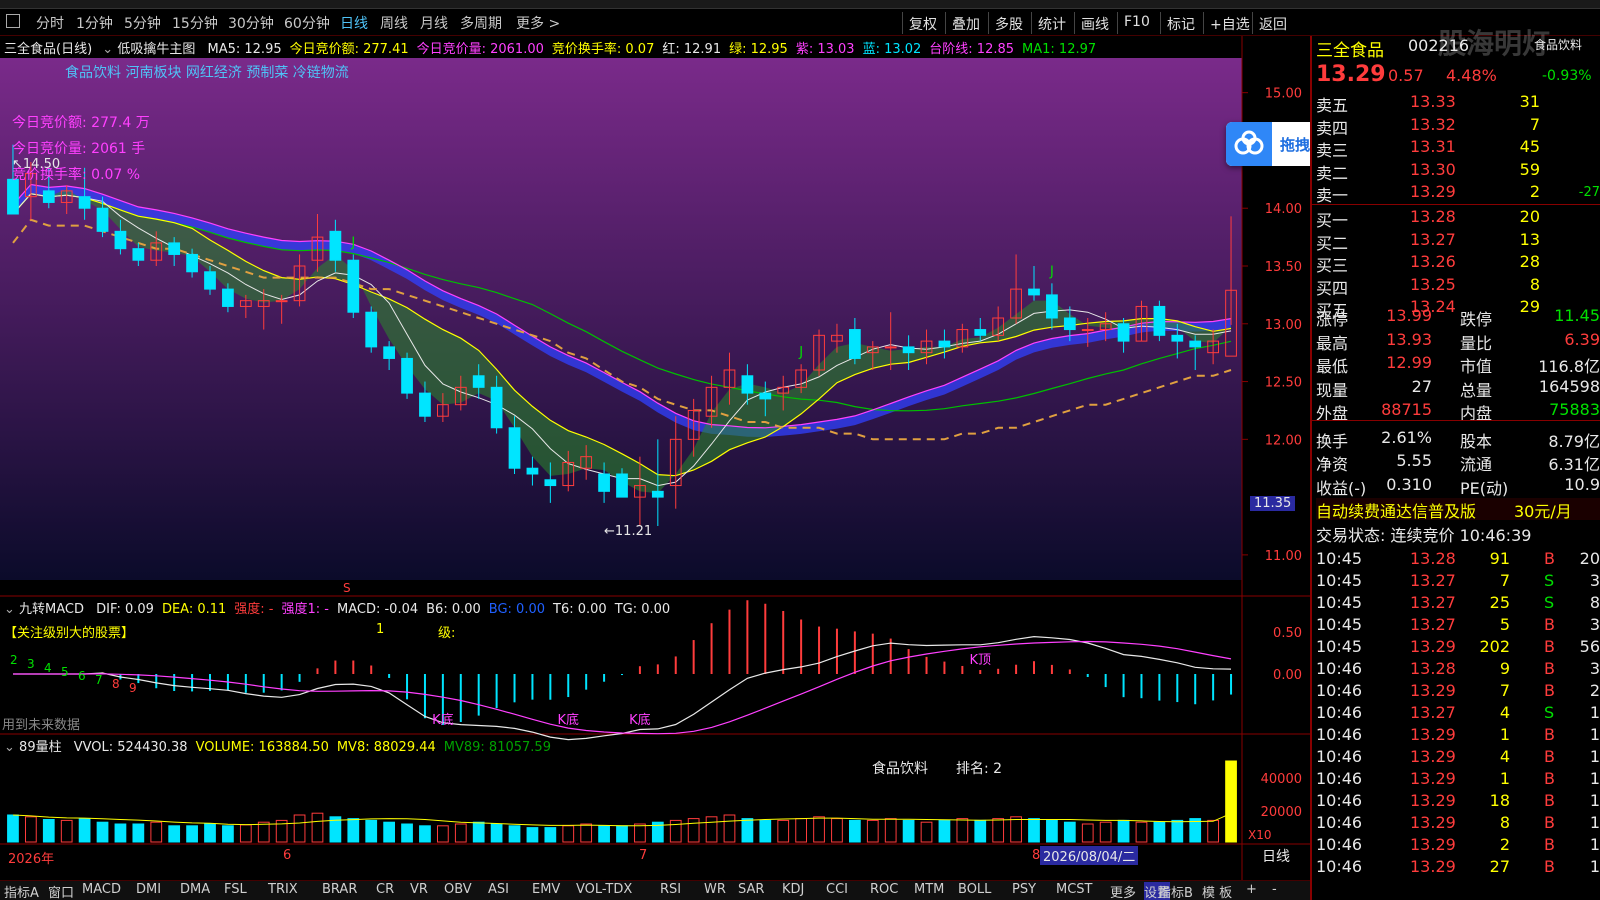 The width and height of the screenshot is (1600, 900). Describe the element at coordinates (1458, 241) in the screenshot. I see `bid-row-1: 买二 13.27 13` at that location.